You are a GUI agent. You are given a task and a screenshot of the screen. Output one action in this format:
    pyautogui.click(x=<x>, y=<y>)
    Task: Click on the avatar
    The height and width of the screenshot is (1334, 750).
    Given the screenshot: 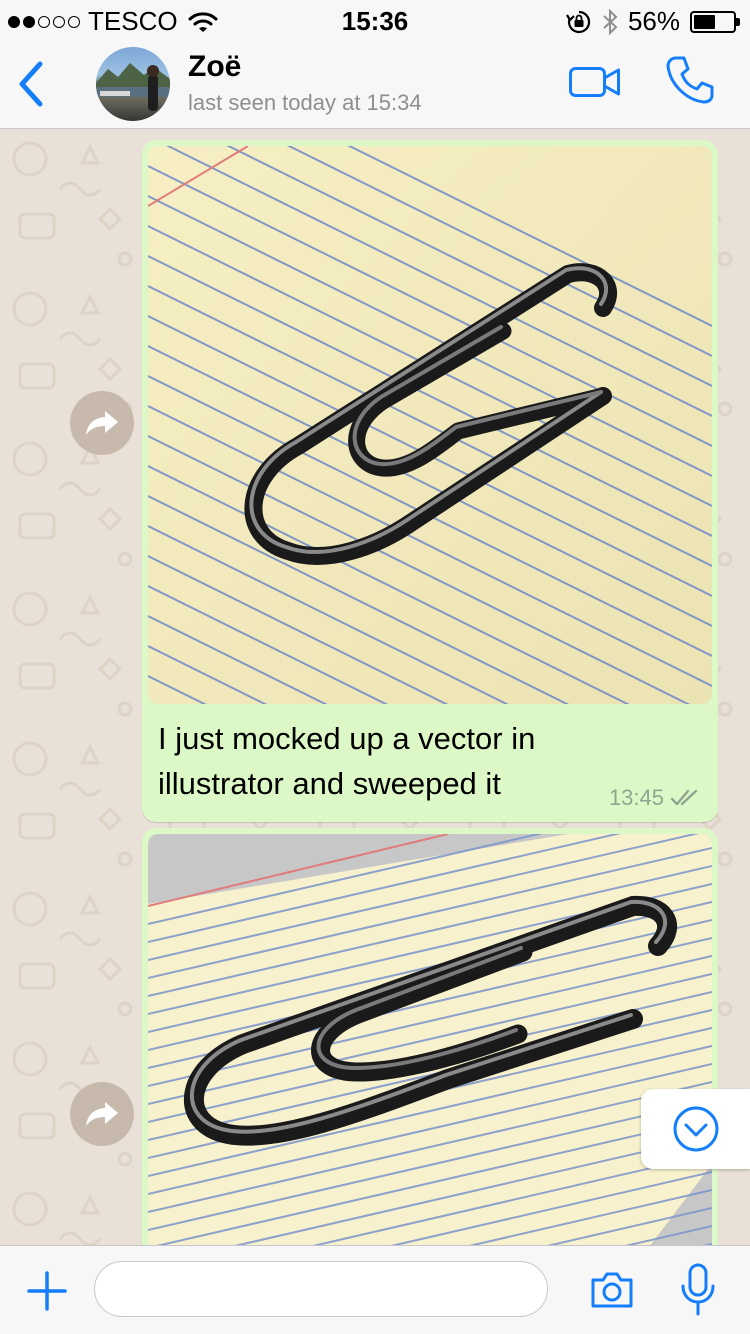 What is the action you would take?
    pyautogui.click(x=133, y=84)
    